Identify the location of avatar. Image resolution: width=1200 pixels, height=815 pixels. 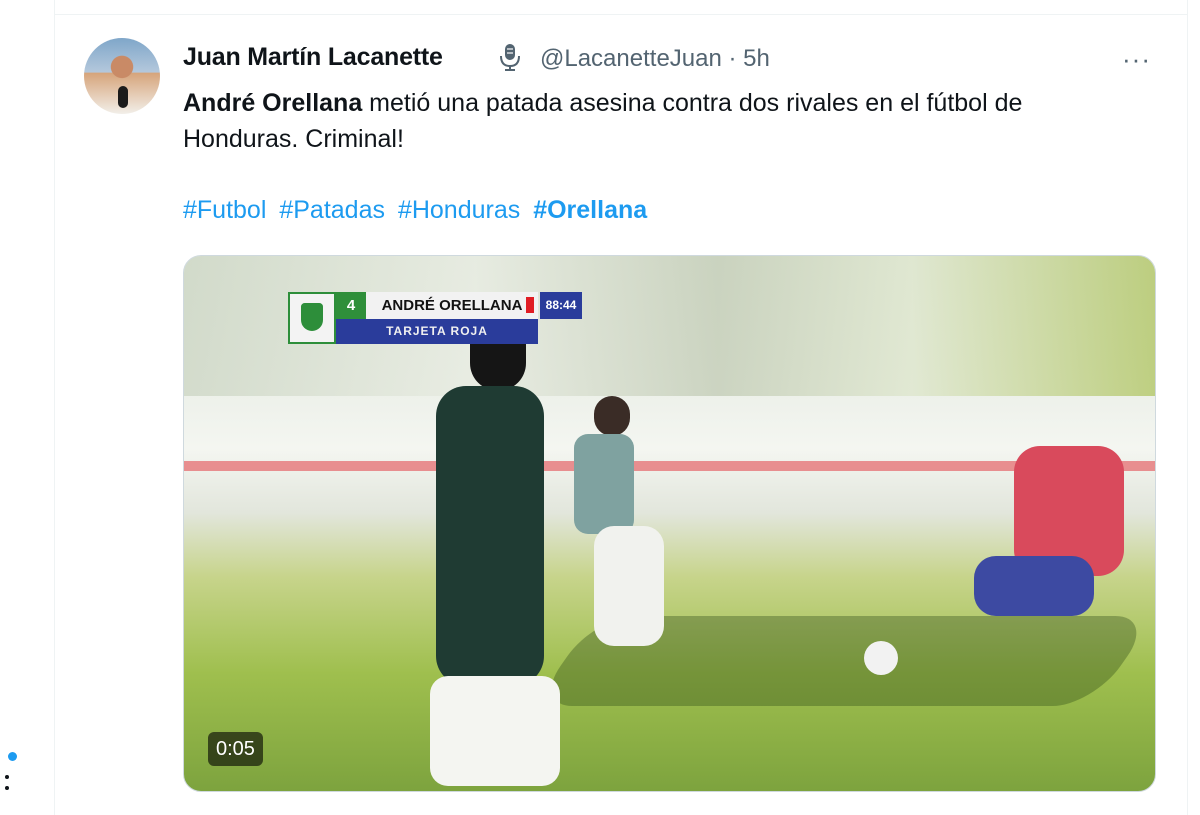
(122, 76).